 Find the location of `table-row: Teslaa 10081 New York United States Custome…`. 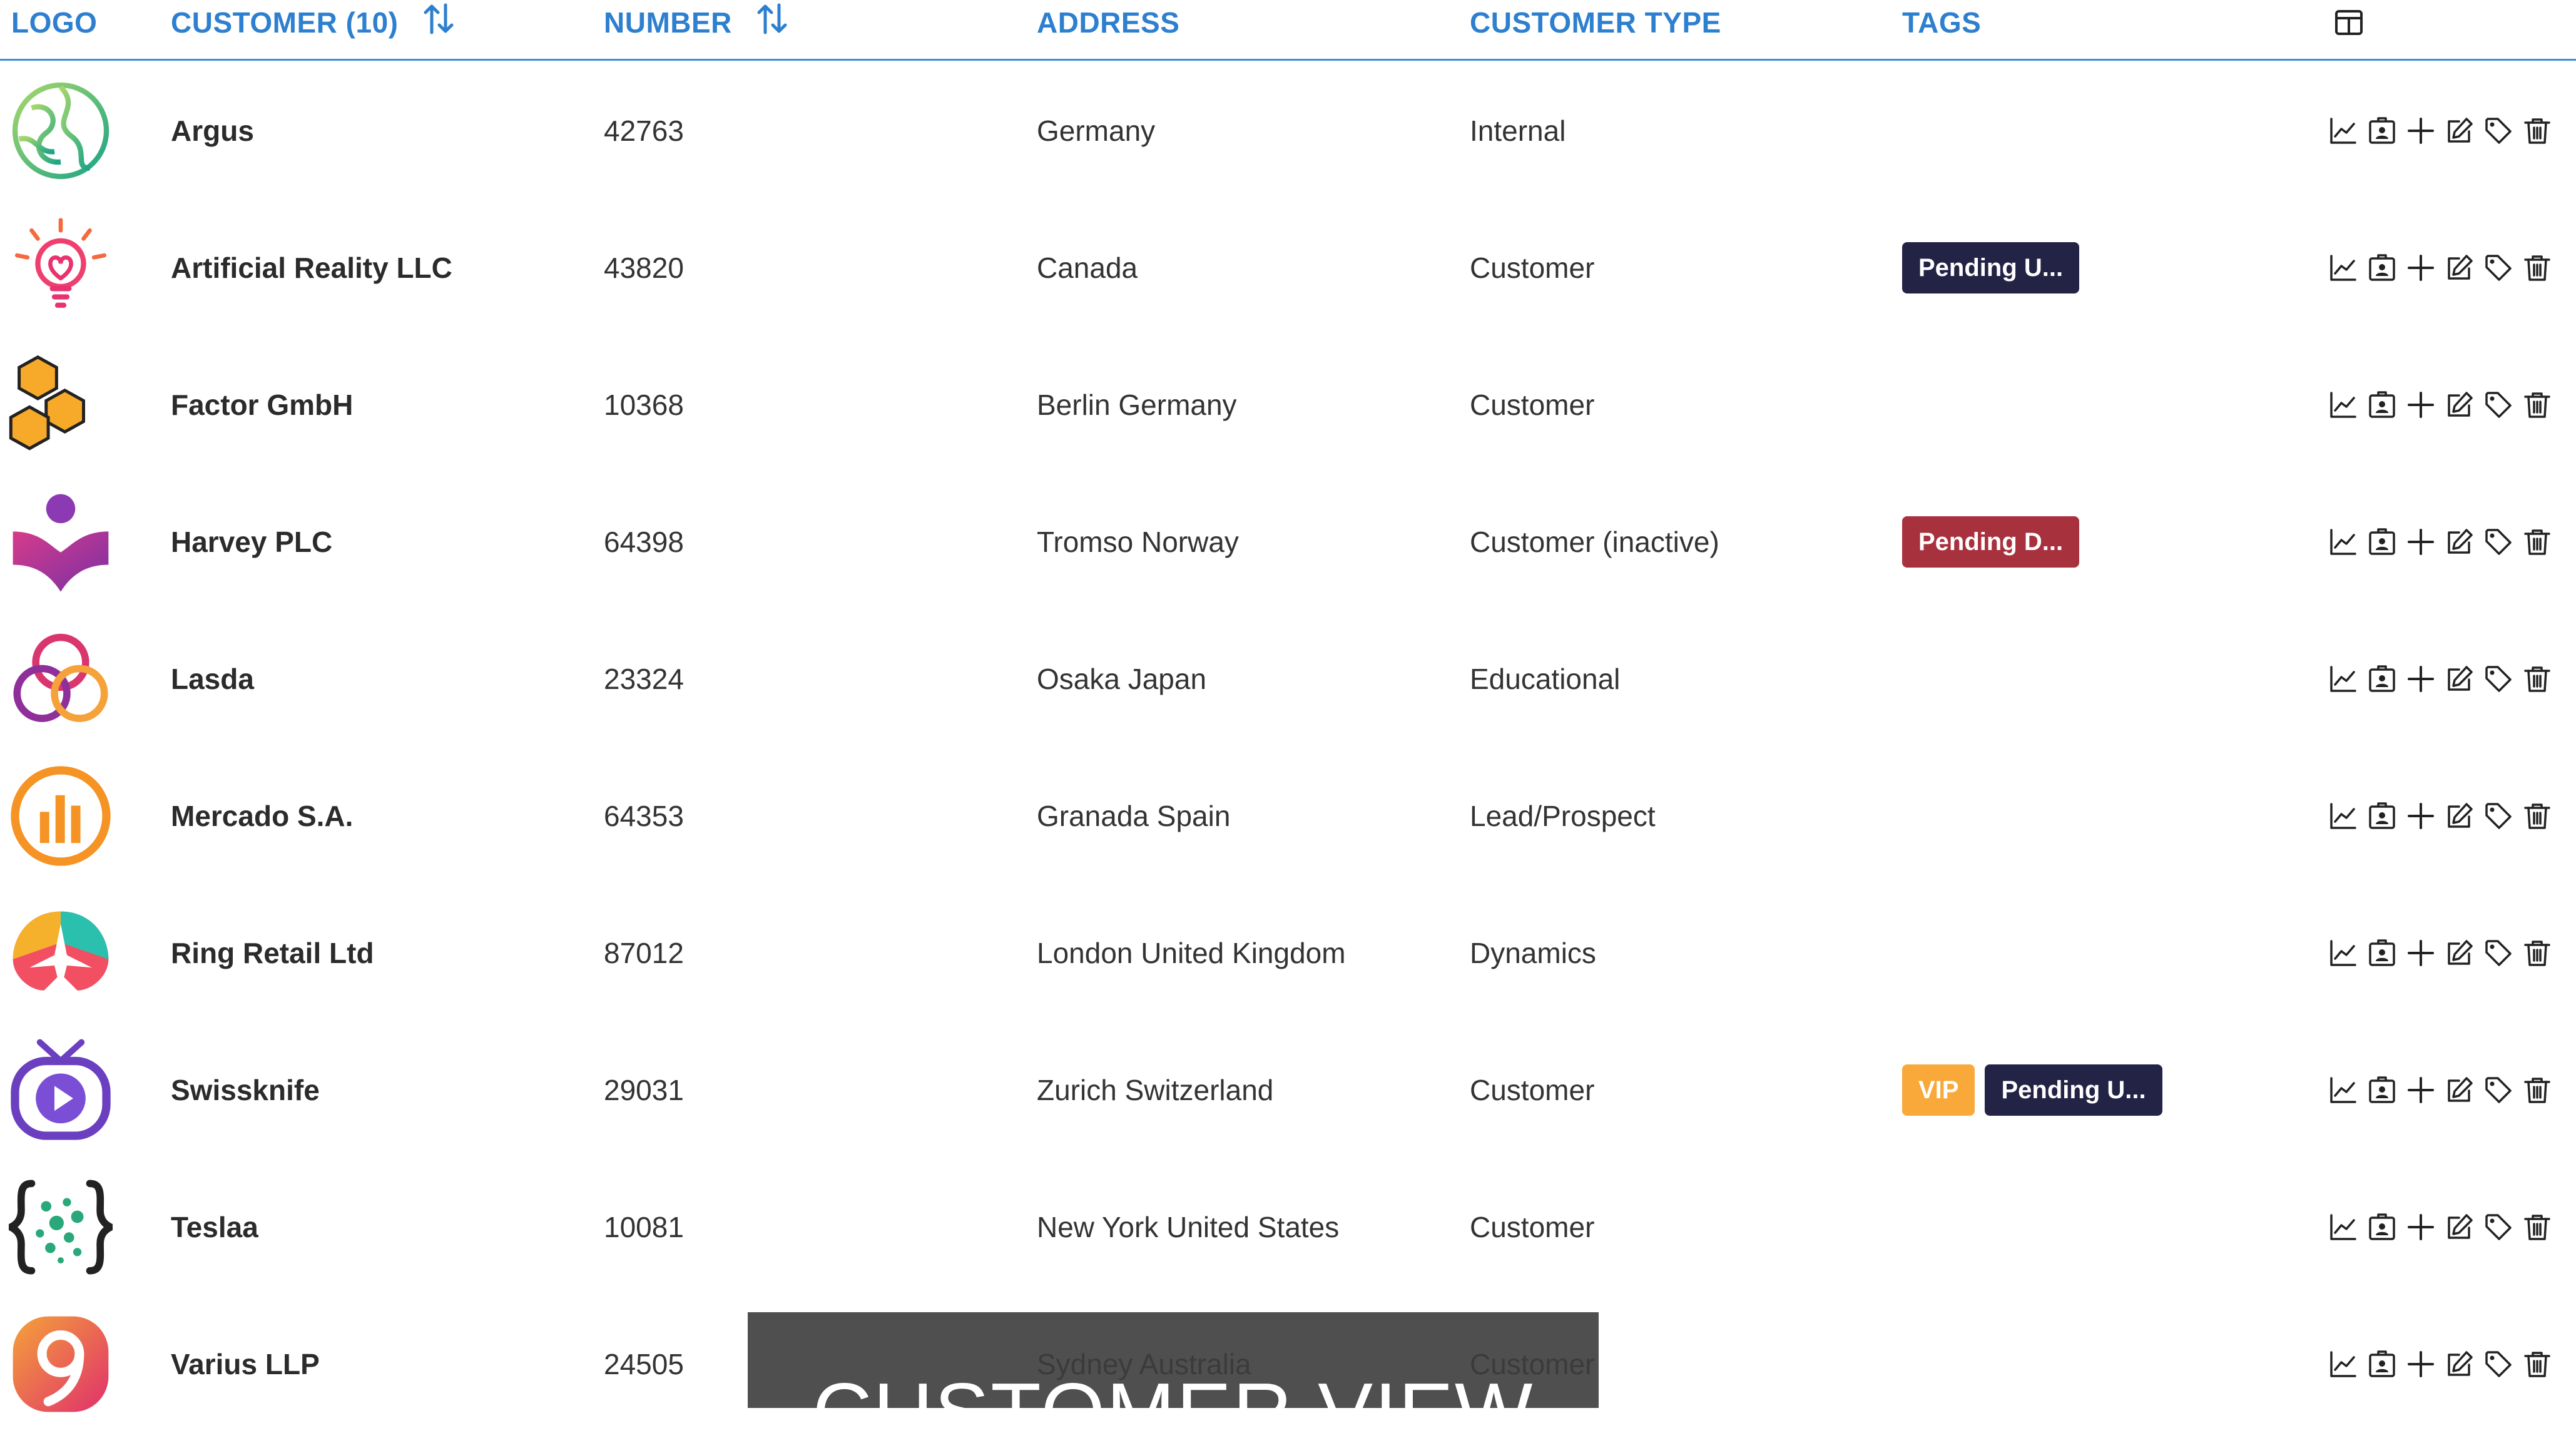

table-row: Teslaa 10081 New York United States Custome… is located at coordinates (1288, 1227).